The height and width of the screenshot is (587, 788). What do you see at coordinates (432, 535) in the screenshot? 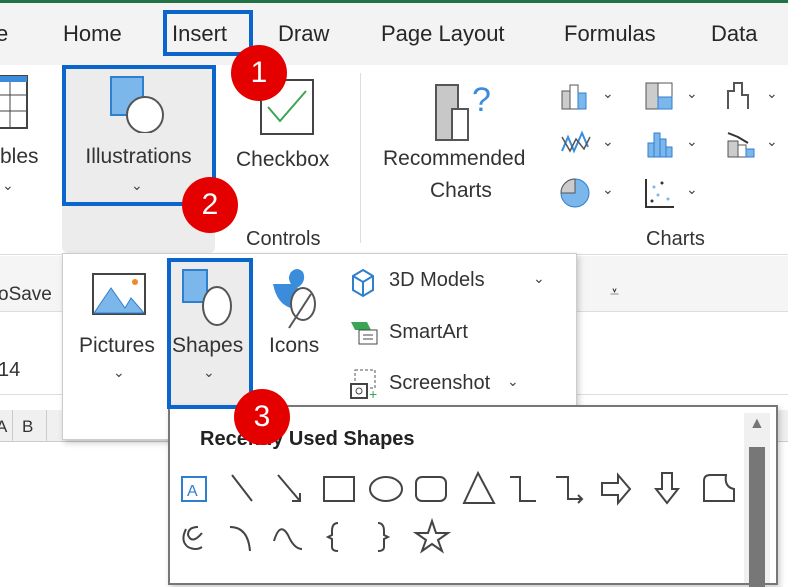
I see `star-shape-icon` at bounding box center [432, 535].